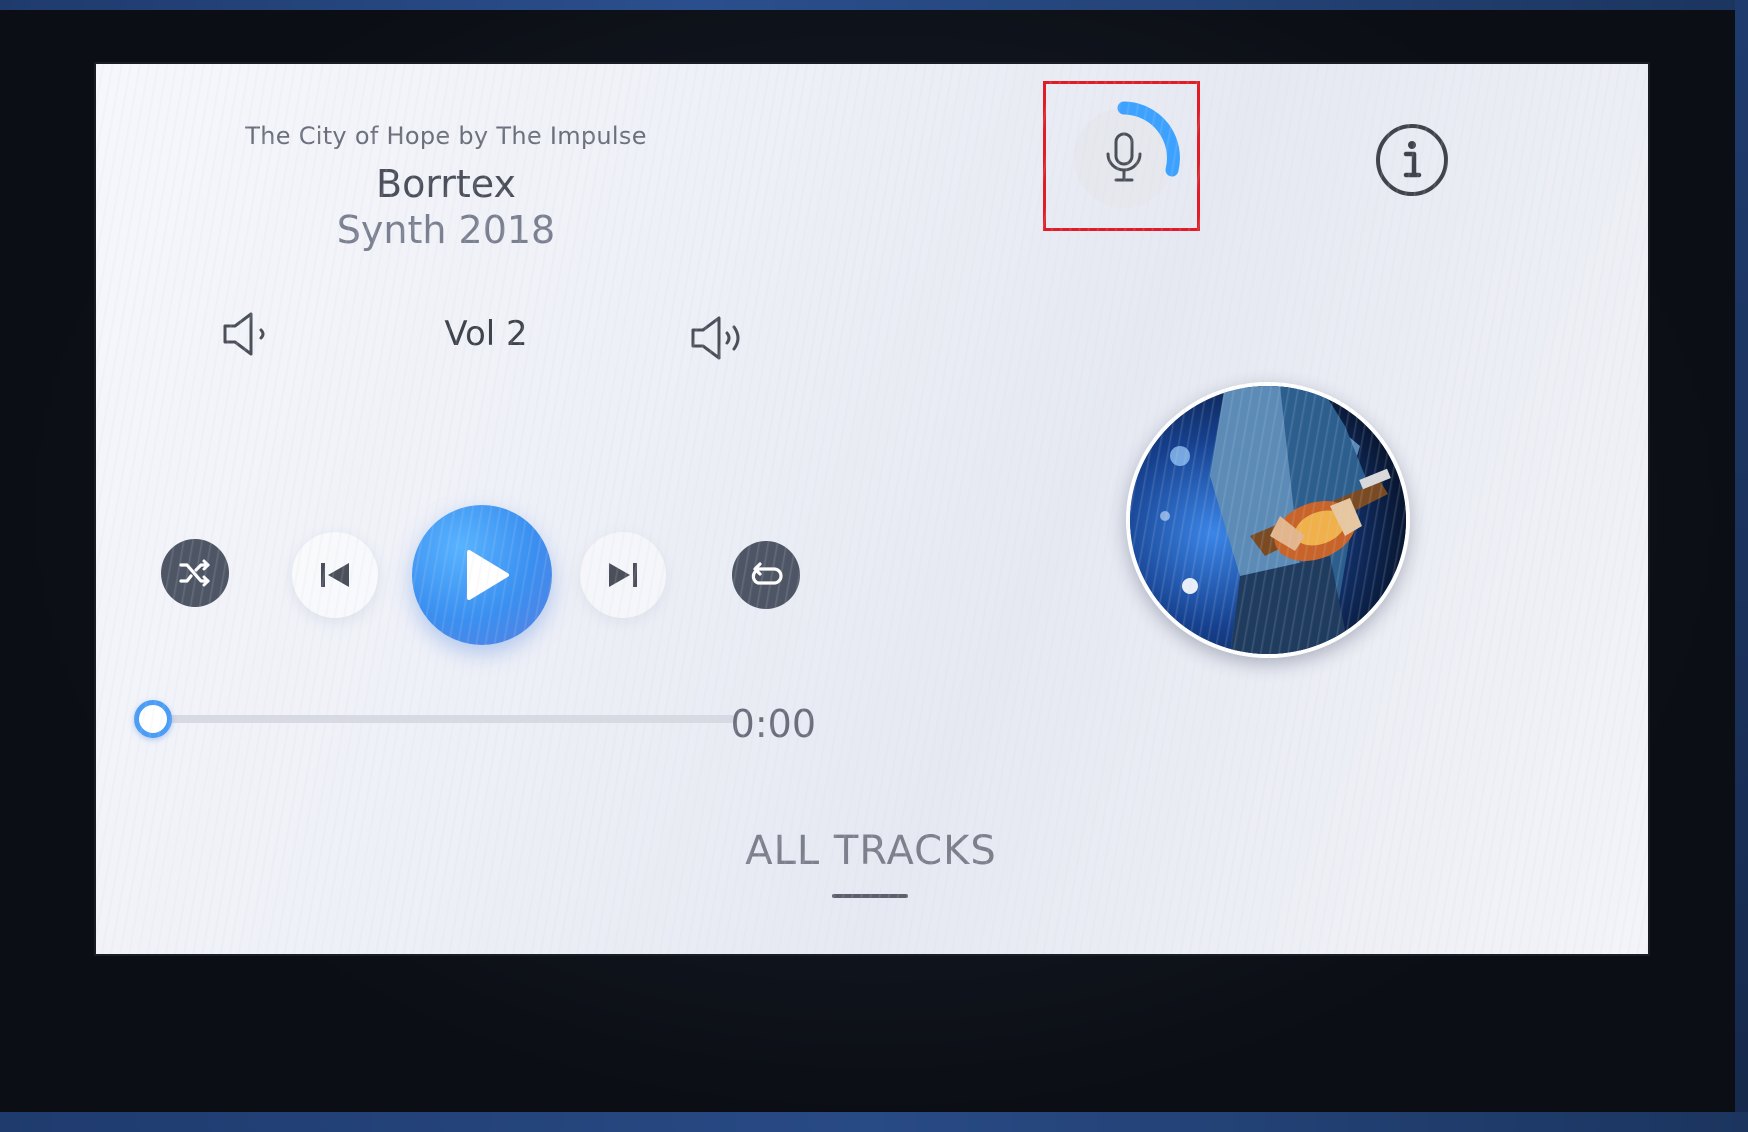 The width and height of the screenshot is (1748, 1132). What do you see at coordinates (871, 851) in the screenshot?
I see `all-tracks-link: ALL TRACKS` at bounding box center [871, 851].